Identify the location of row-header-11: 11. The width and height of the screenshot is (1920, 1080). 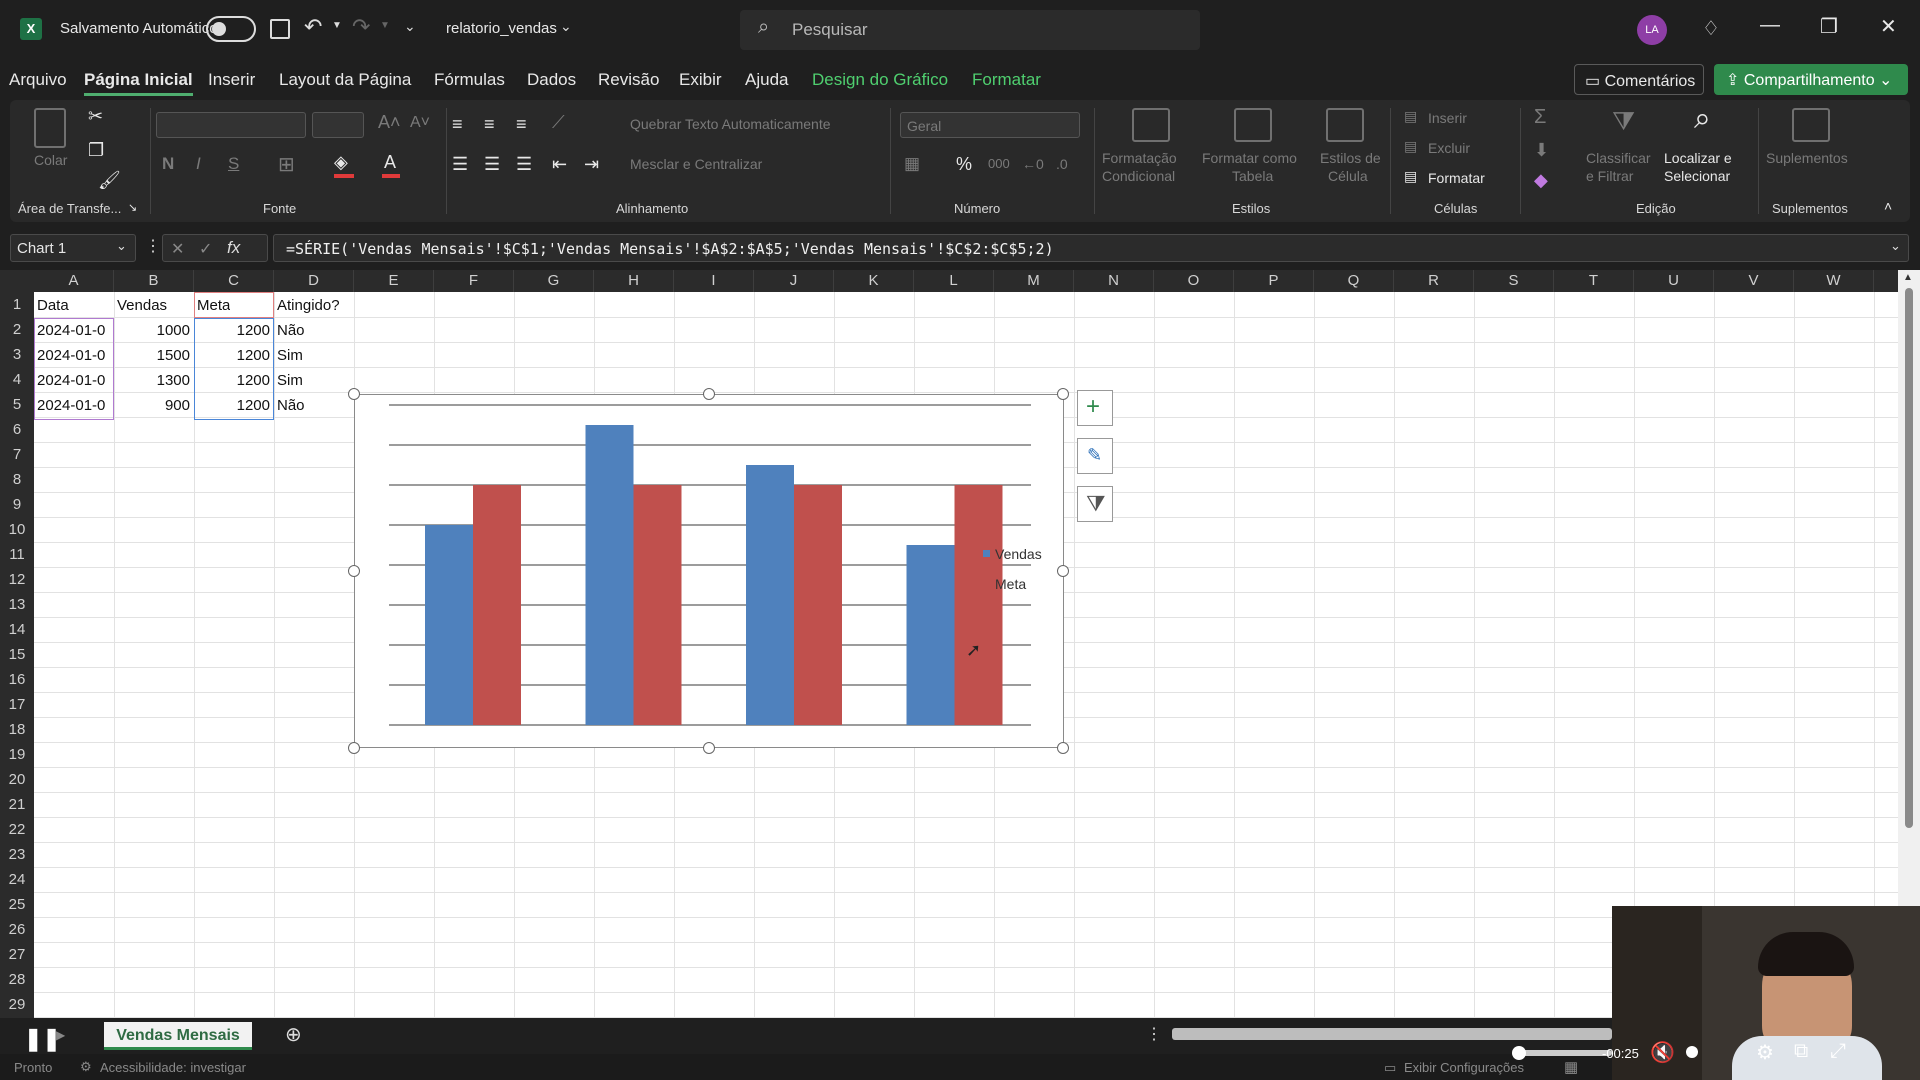
(17, 554).